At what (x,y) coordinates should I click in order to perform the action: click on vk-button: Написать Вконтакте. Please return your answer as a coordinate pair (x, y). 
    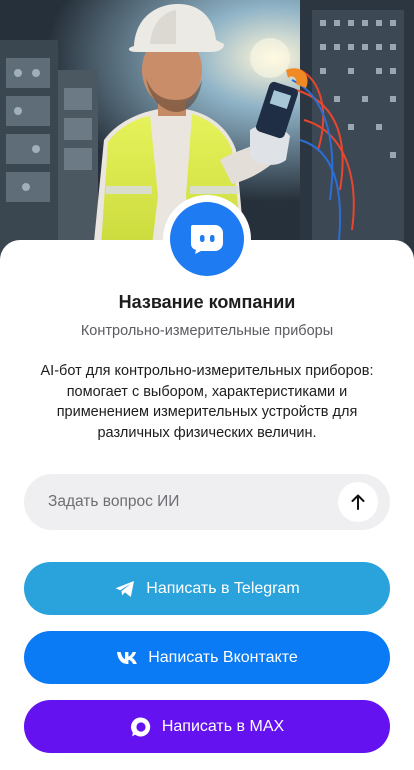
    Looking at the image, I should click on (207, 657).